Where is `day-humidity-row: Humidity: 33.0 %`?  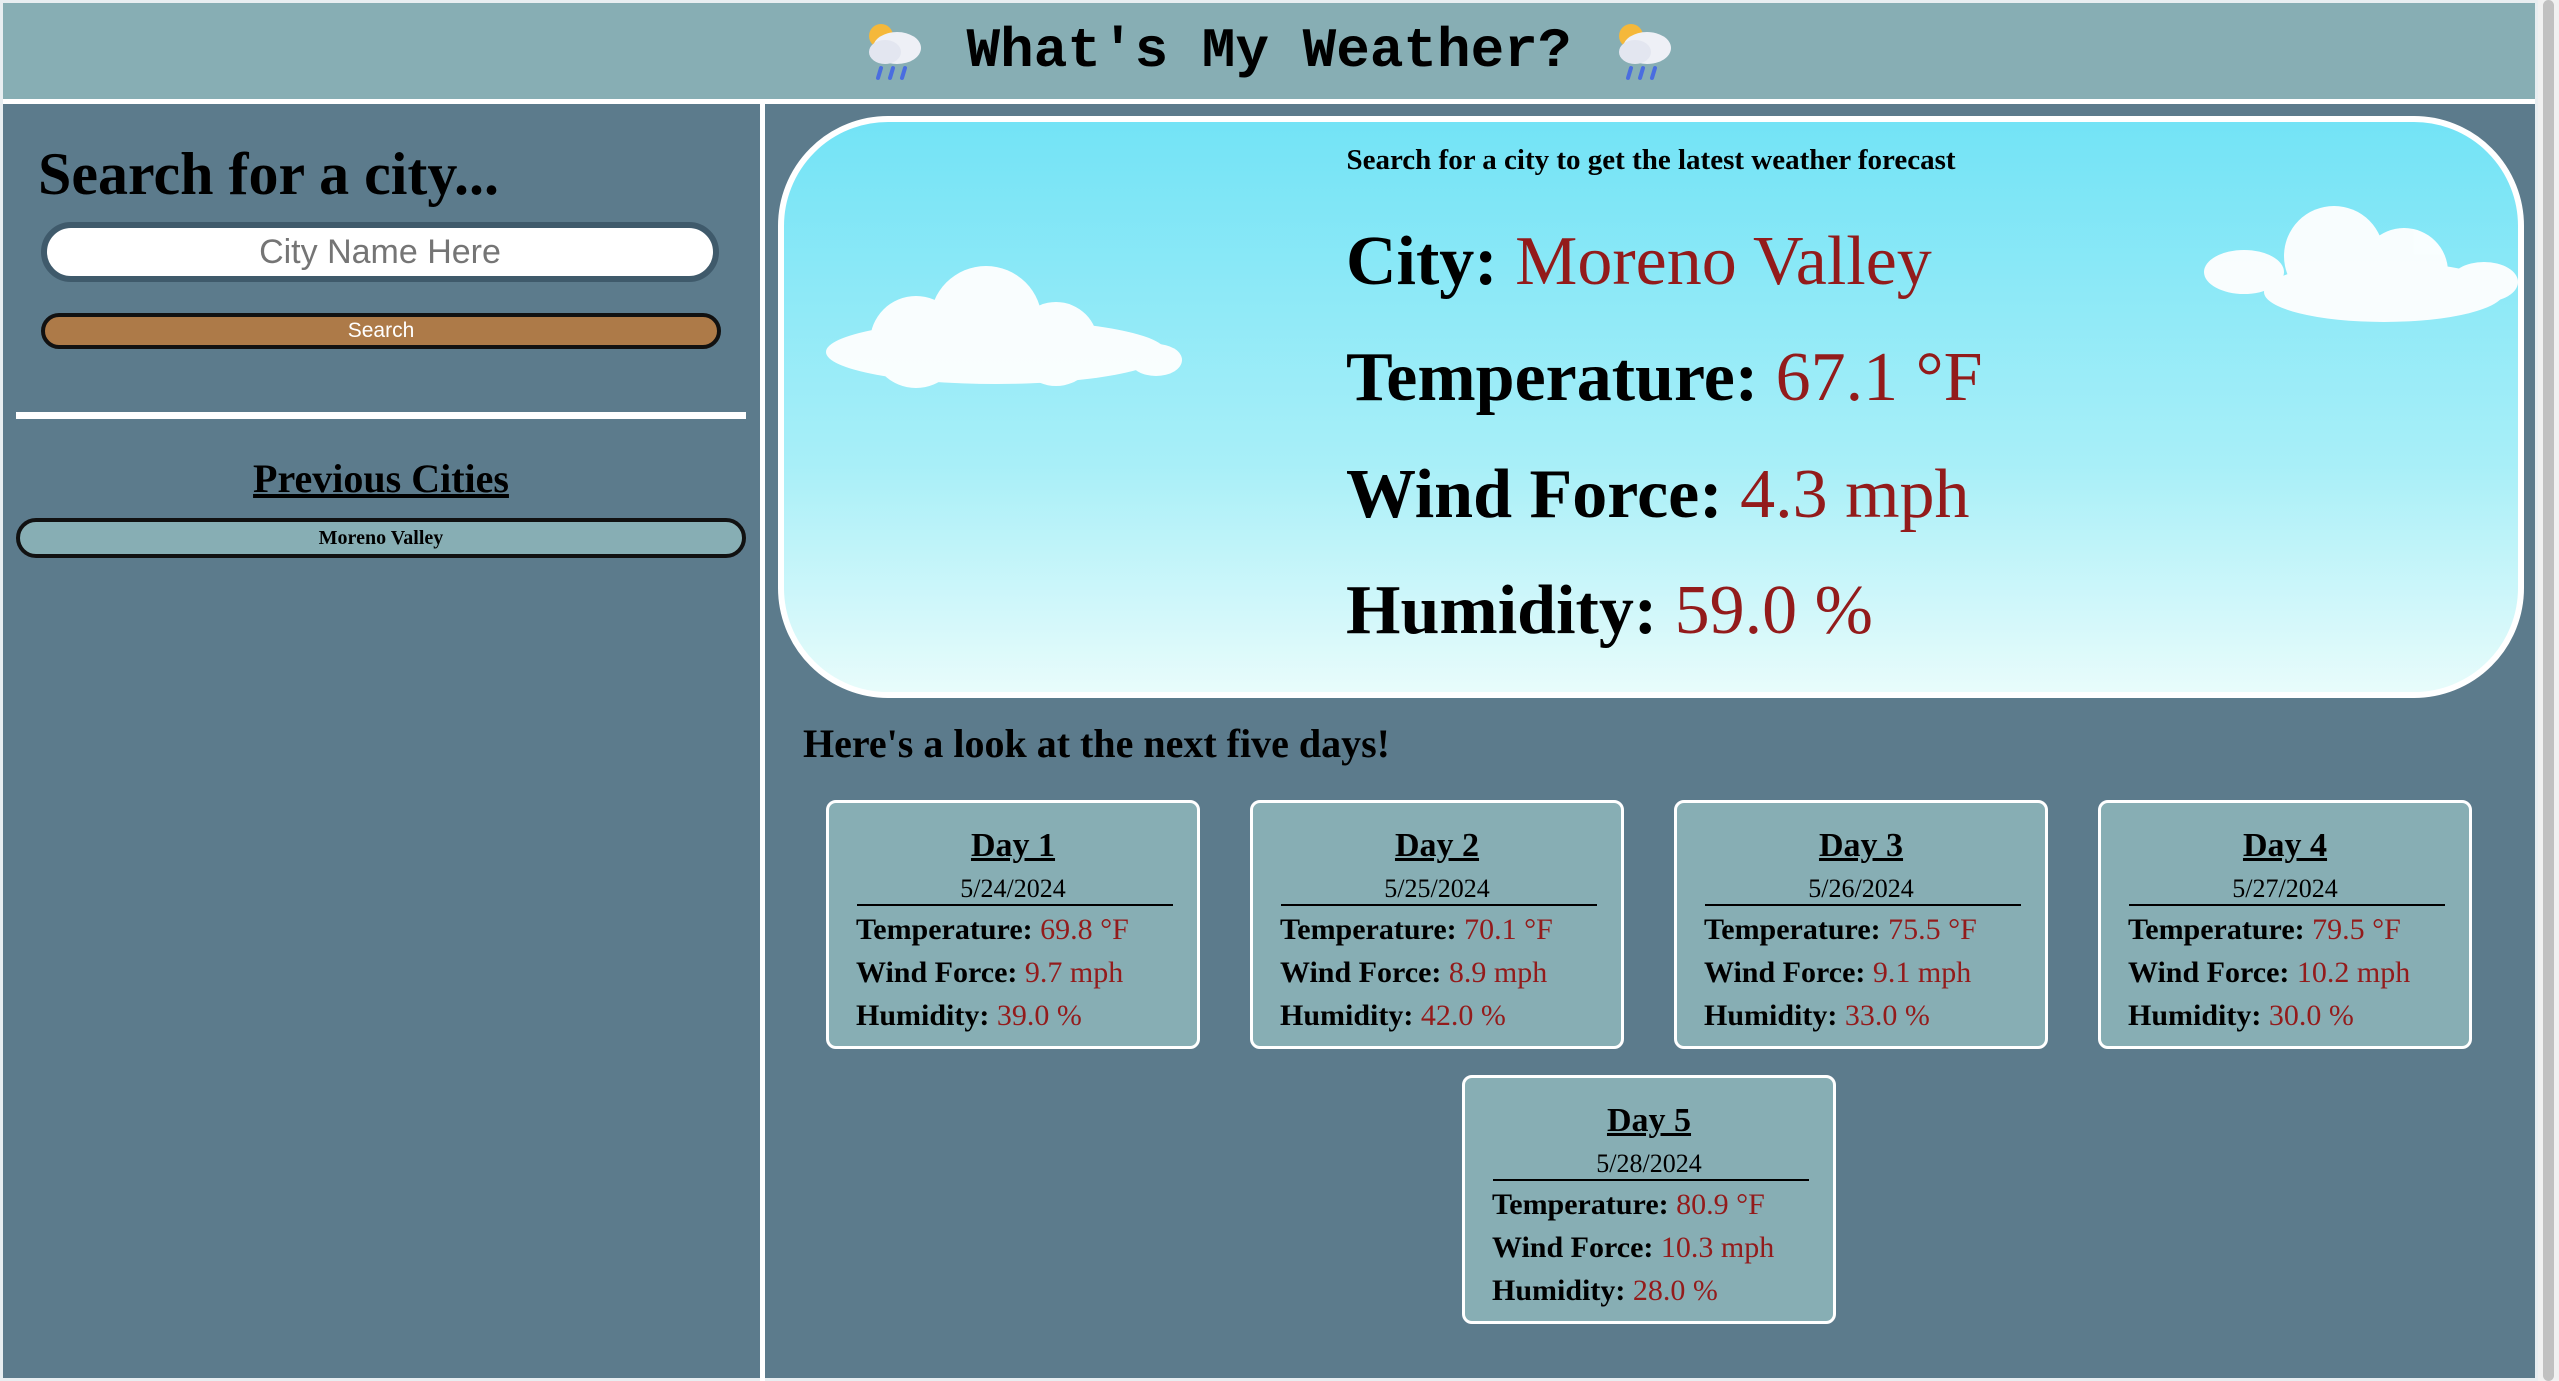 day-humidity-row: Humidity: 33.0 % is located at coordinates (1817, 1016).